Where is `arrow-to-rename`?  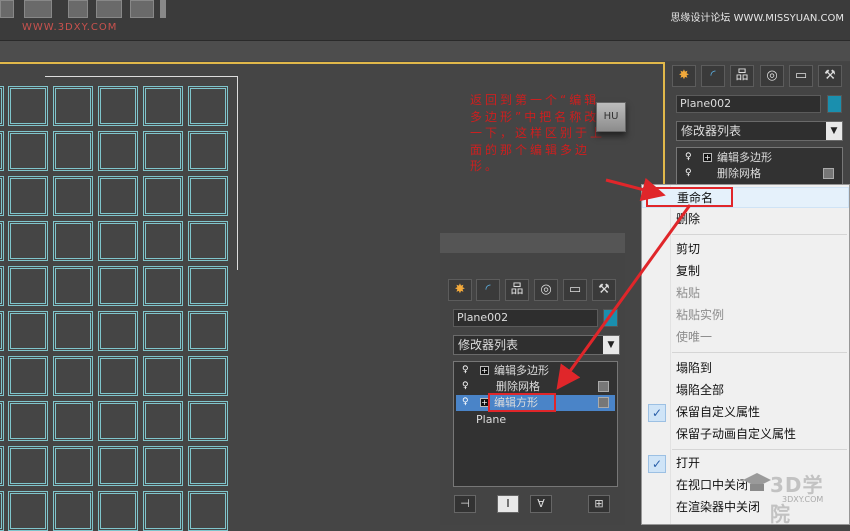
arrow-to-rename is located at coordinates (635, 189).